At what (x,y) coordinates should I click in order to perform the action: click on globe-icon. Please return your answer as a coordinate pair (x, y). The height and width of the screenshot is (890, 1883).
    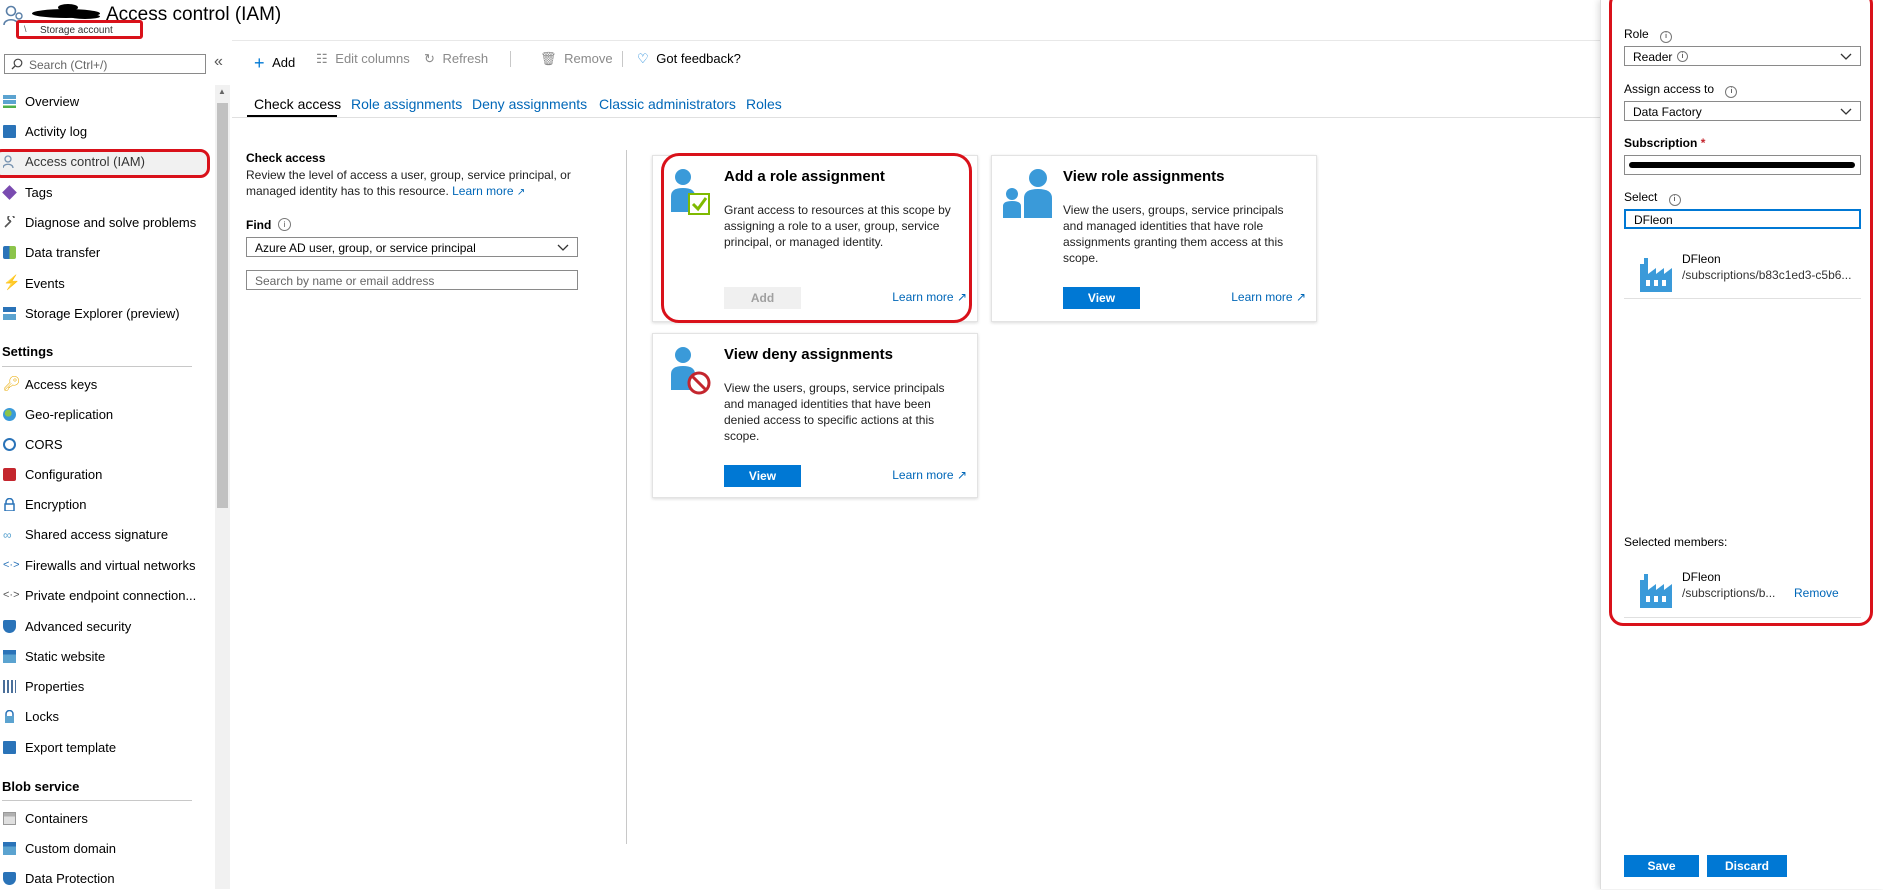
    Looking at the image, I should click on (9, 414).